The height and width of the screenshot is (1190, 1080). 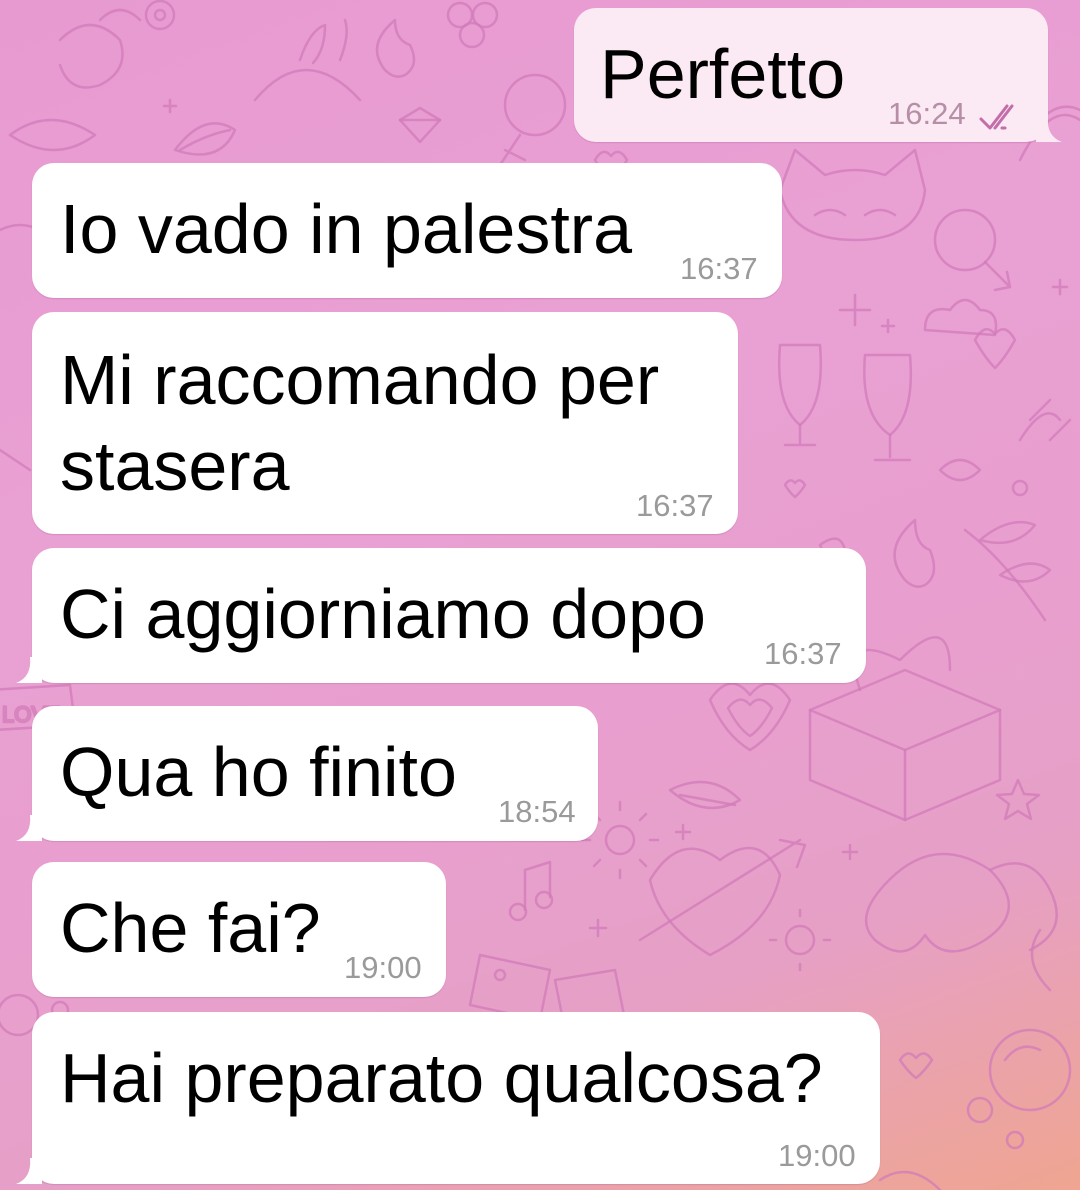 I want to click on message-bubble-incoming: Qua ho finito 18:54, so click(x=315, y=773).